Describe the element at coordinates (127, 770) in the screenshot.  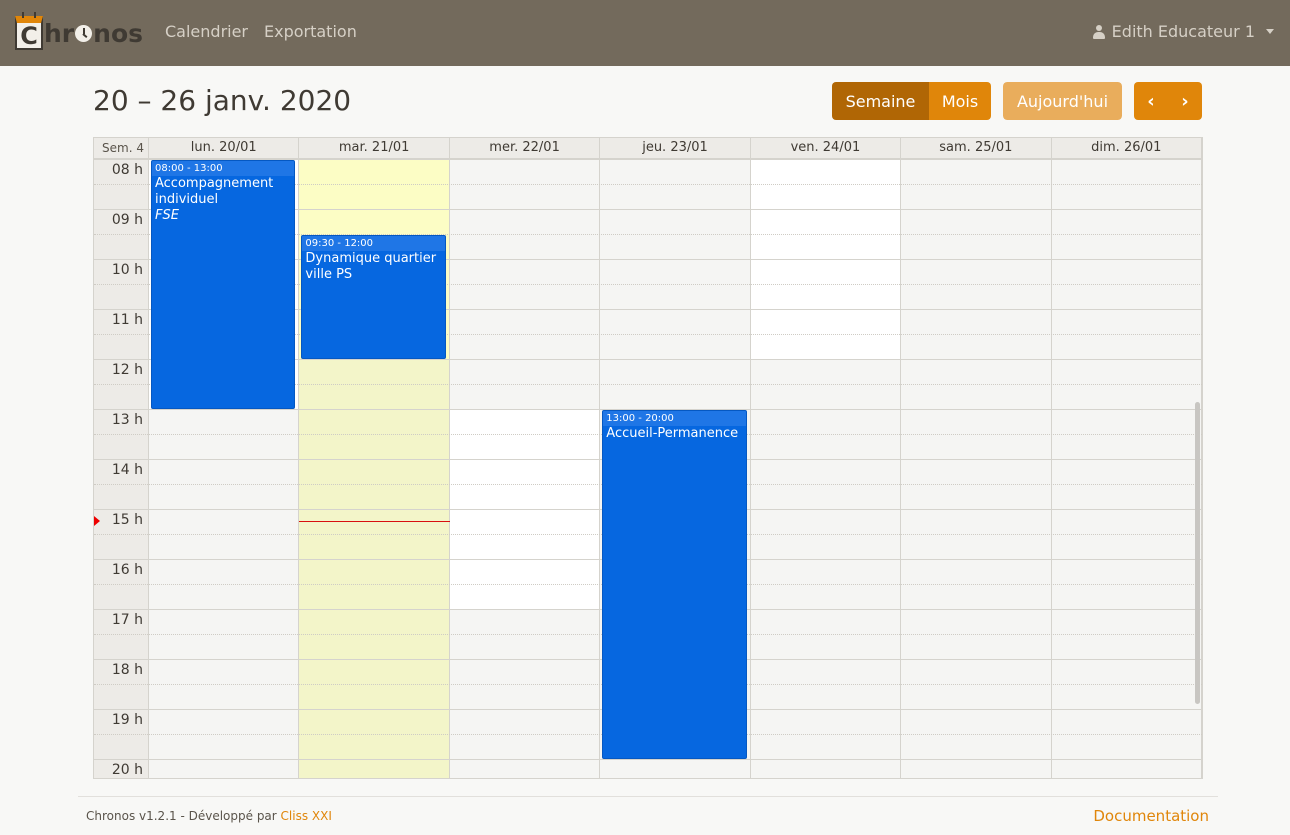
I see `hour-label: 20 h` at that location.